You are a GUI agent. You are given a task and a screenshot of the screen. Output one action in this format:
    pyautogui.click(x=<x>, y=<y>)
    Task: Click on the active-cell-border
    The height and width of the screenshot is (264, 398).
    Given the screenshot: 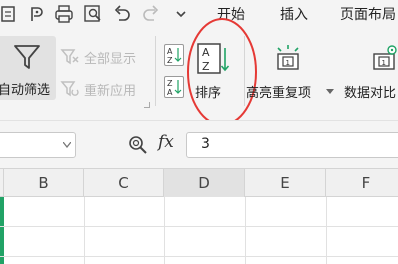 What is the action you would take?
    pyautogui.click(x=2, y=230)
    